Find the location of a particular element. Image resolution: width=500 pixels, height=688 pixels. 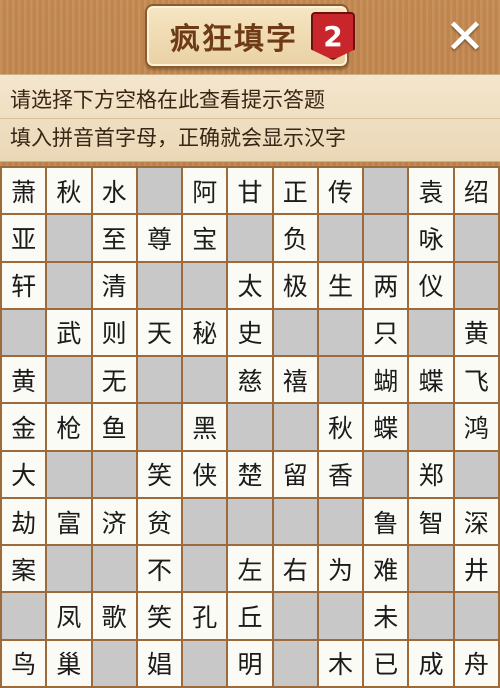

grid-cell-filled: 济 is located at coordinates (114, 521).